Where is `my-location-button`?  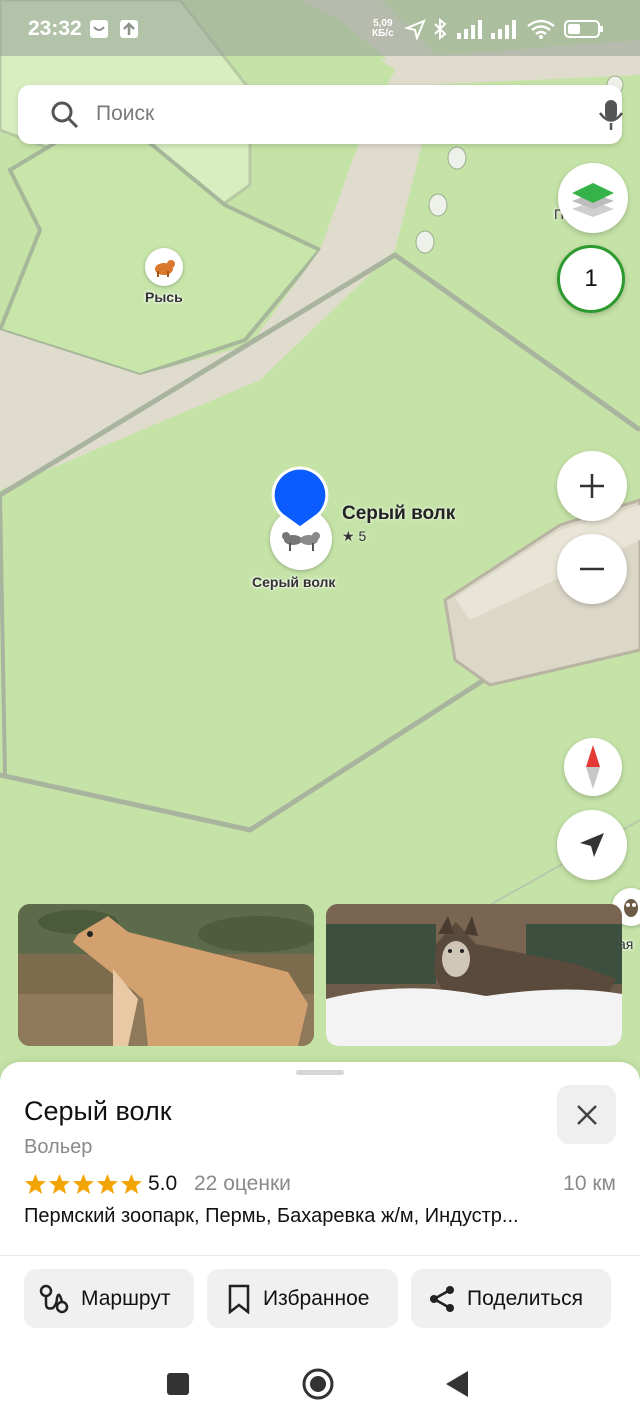
my-location-button is located at coordinates (592, 845).